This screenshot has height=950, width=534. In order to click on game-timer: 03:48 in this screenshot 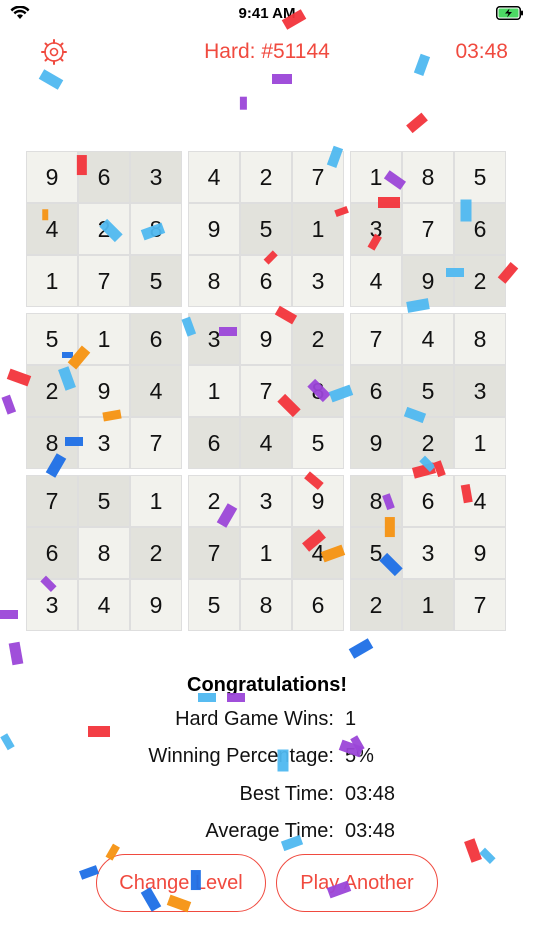, I will do `click(481, 51)`.